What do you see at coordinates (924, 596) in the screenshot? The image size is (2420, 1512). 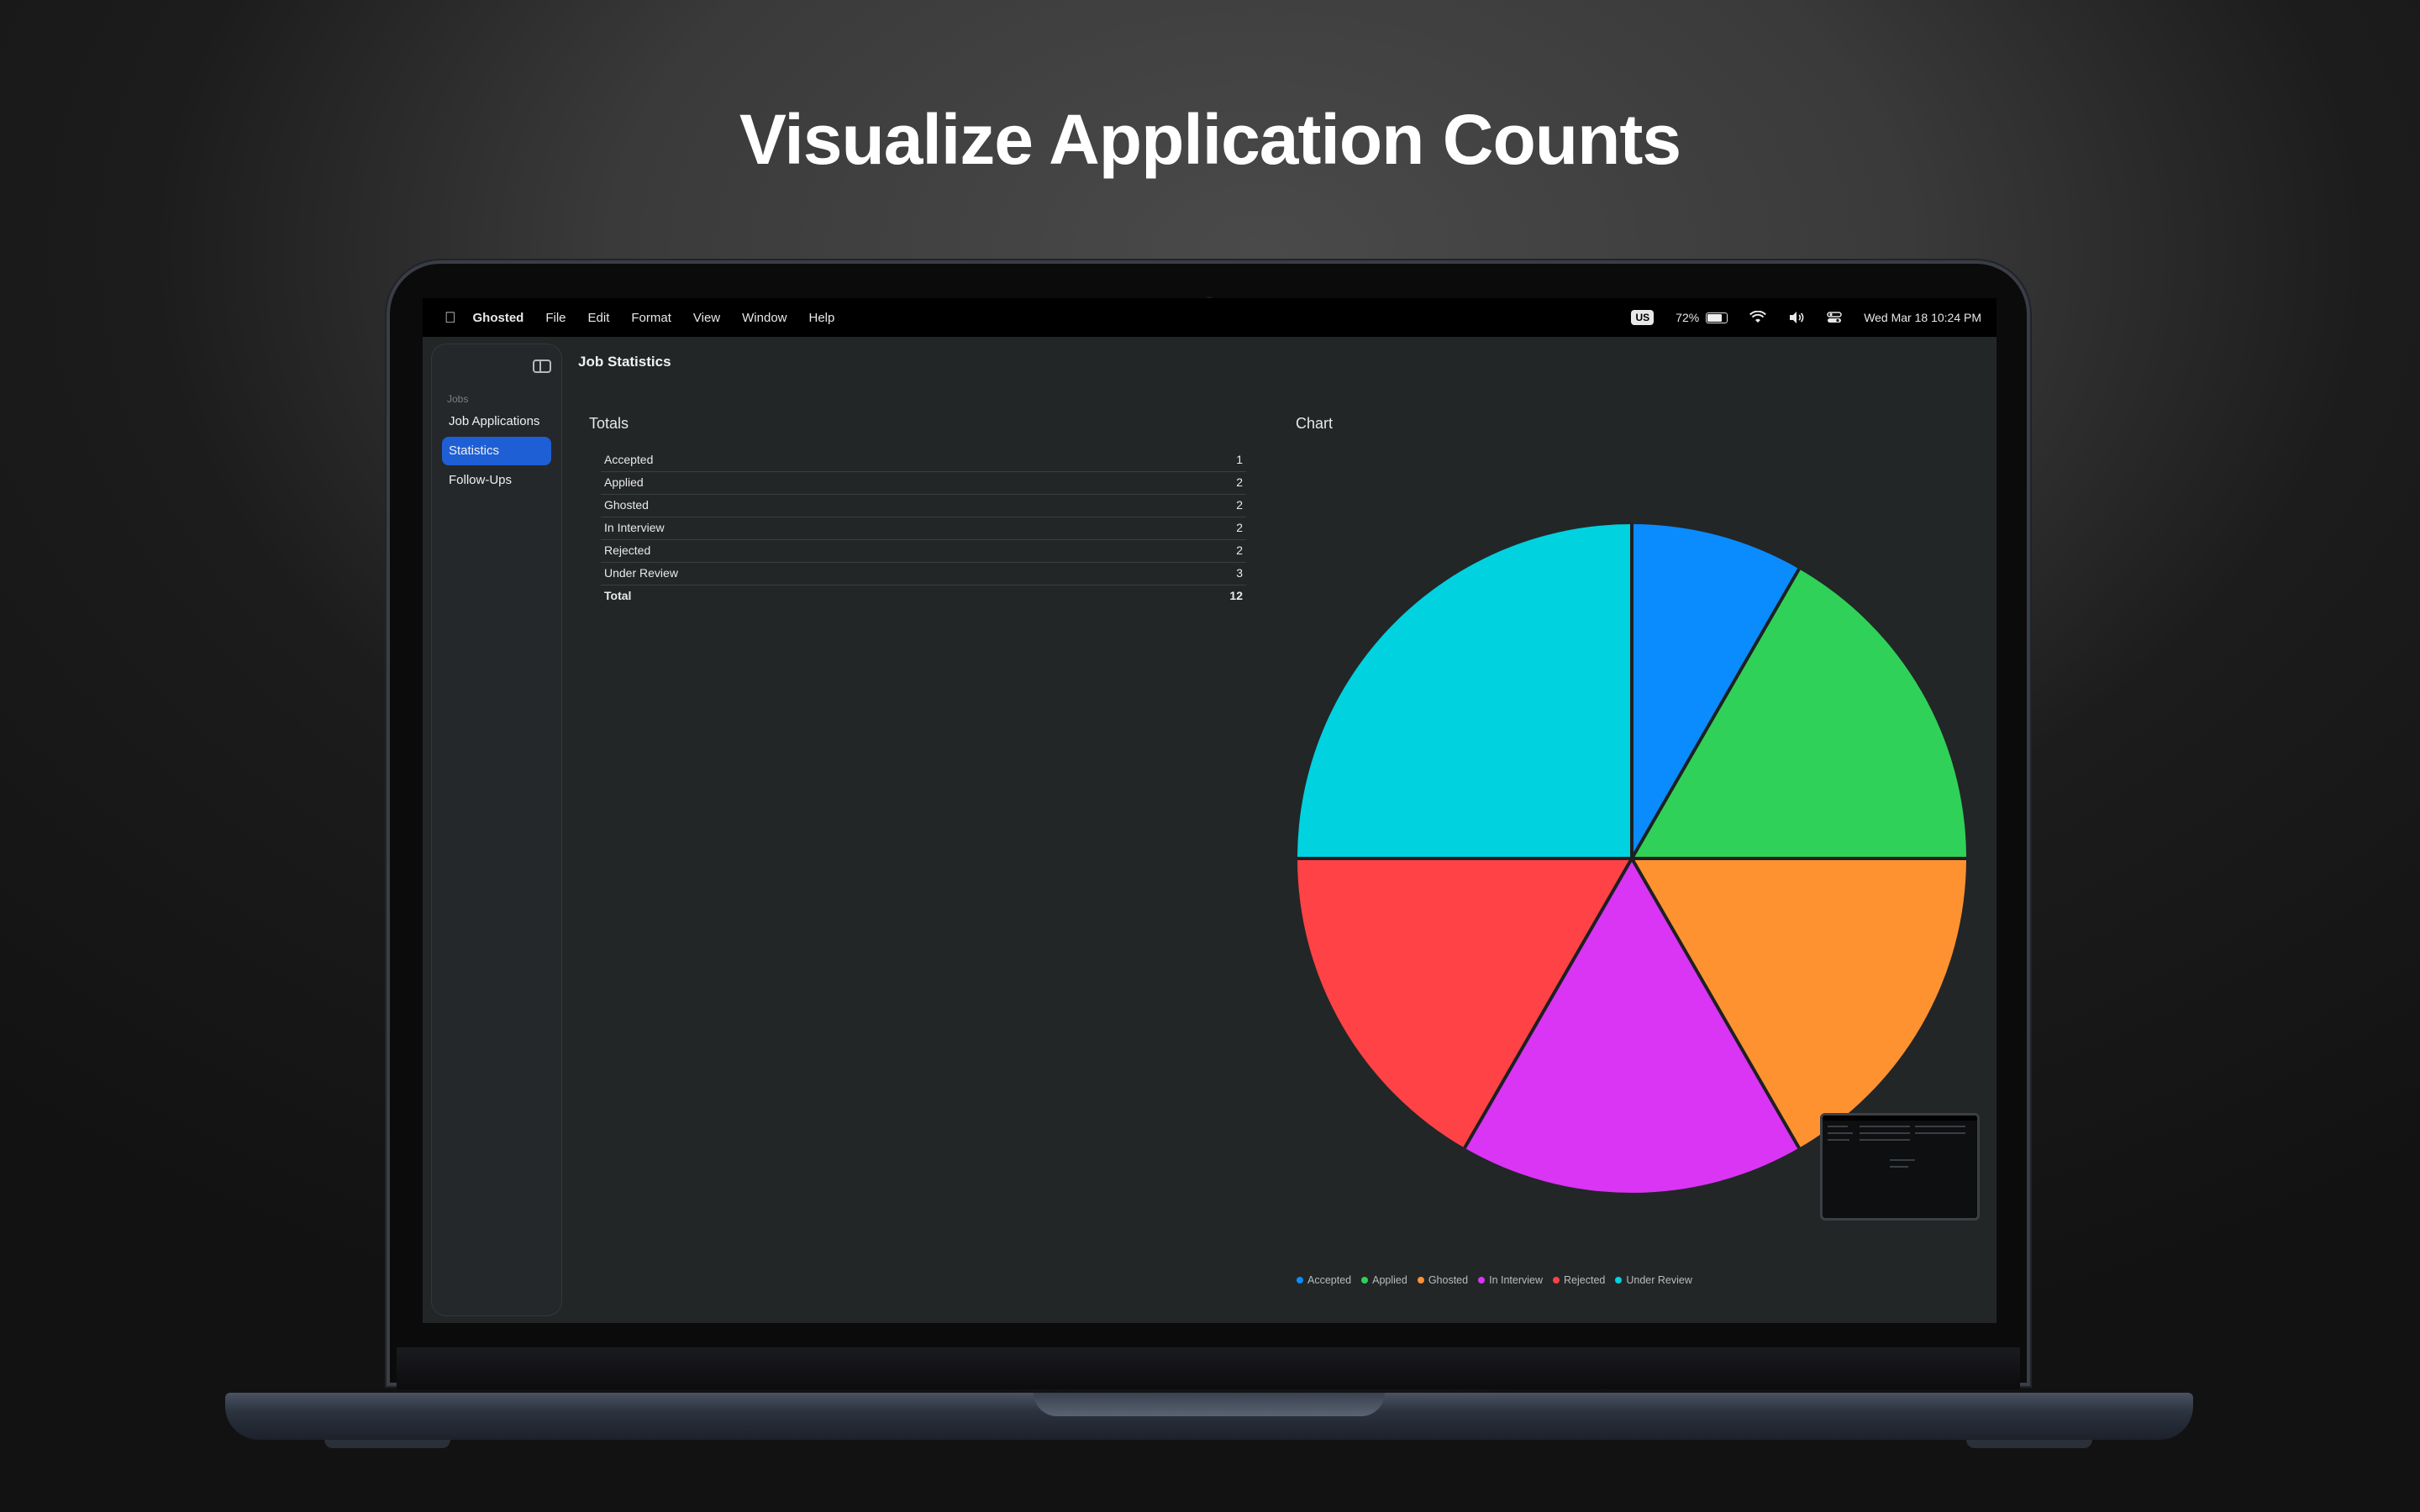 I see `total-row: Total 12` at bounding box center [924, 596].